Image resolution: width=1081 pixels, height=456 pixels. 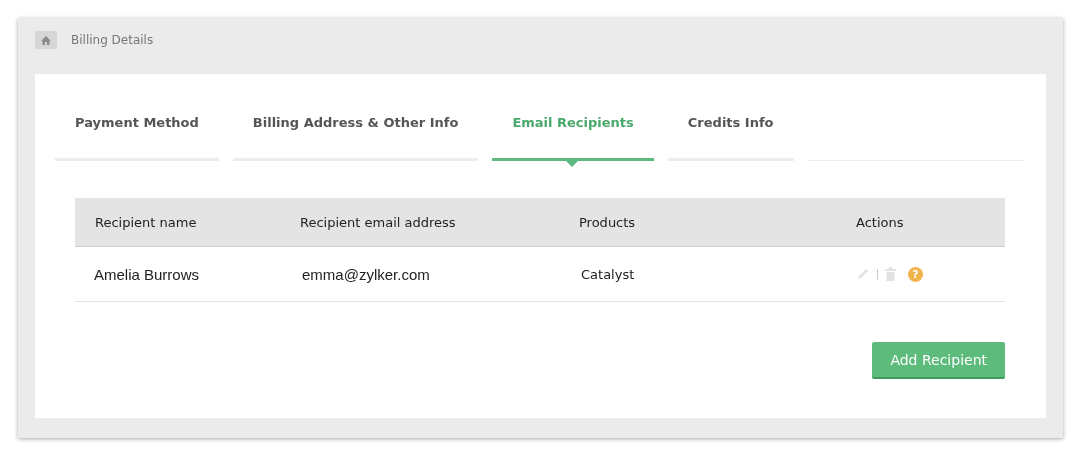 I want to click on home-icon, so click(x=46, y=40).